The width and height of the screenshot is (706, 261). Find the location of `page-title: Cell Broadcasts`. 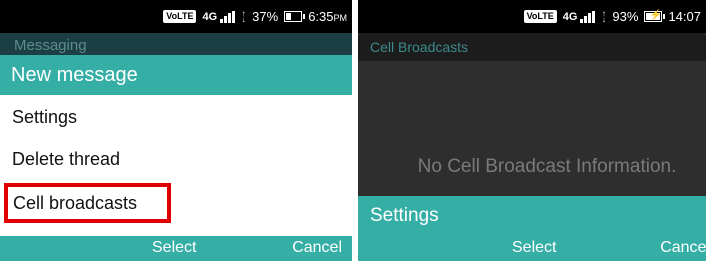

page-title: Cell Broadcasts is located at coordinates (532, 47).